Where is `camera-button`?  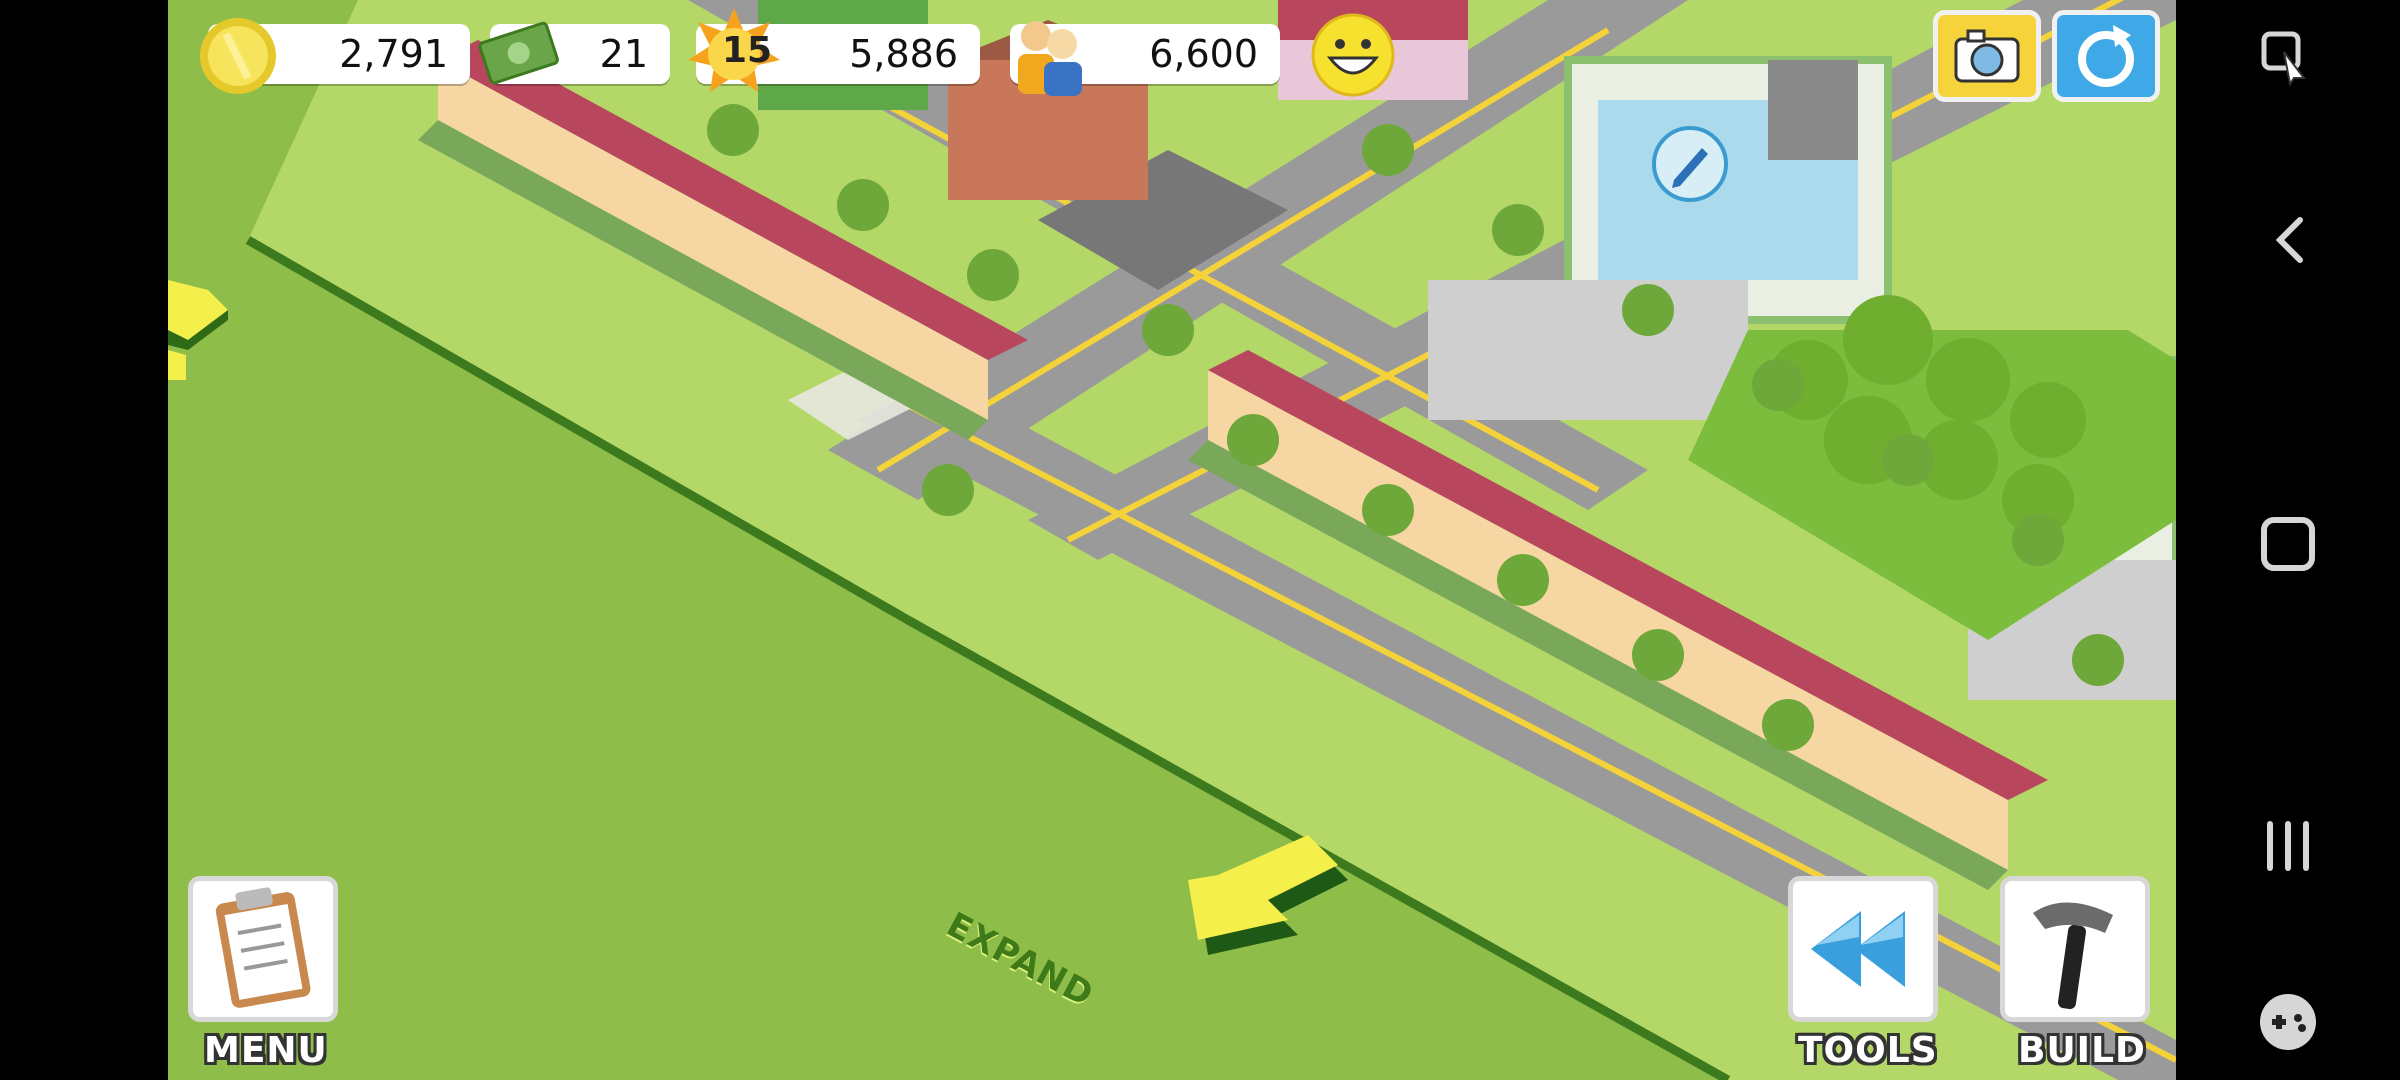 camera-button is located at coordinates (1987, 56).